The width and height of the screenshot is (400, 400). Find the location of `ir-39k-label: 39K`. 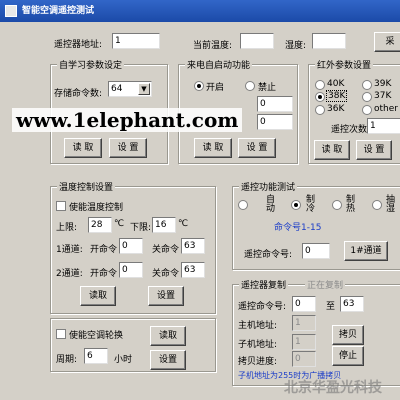

ir-39k-label: 39K is located at coordinates (383, 84).